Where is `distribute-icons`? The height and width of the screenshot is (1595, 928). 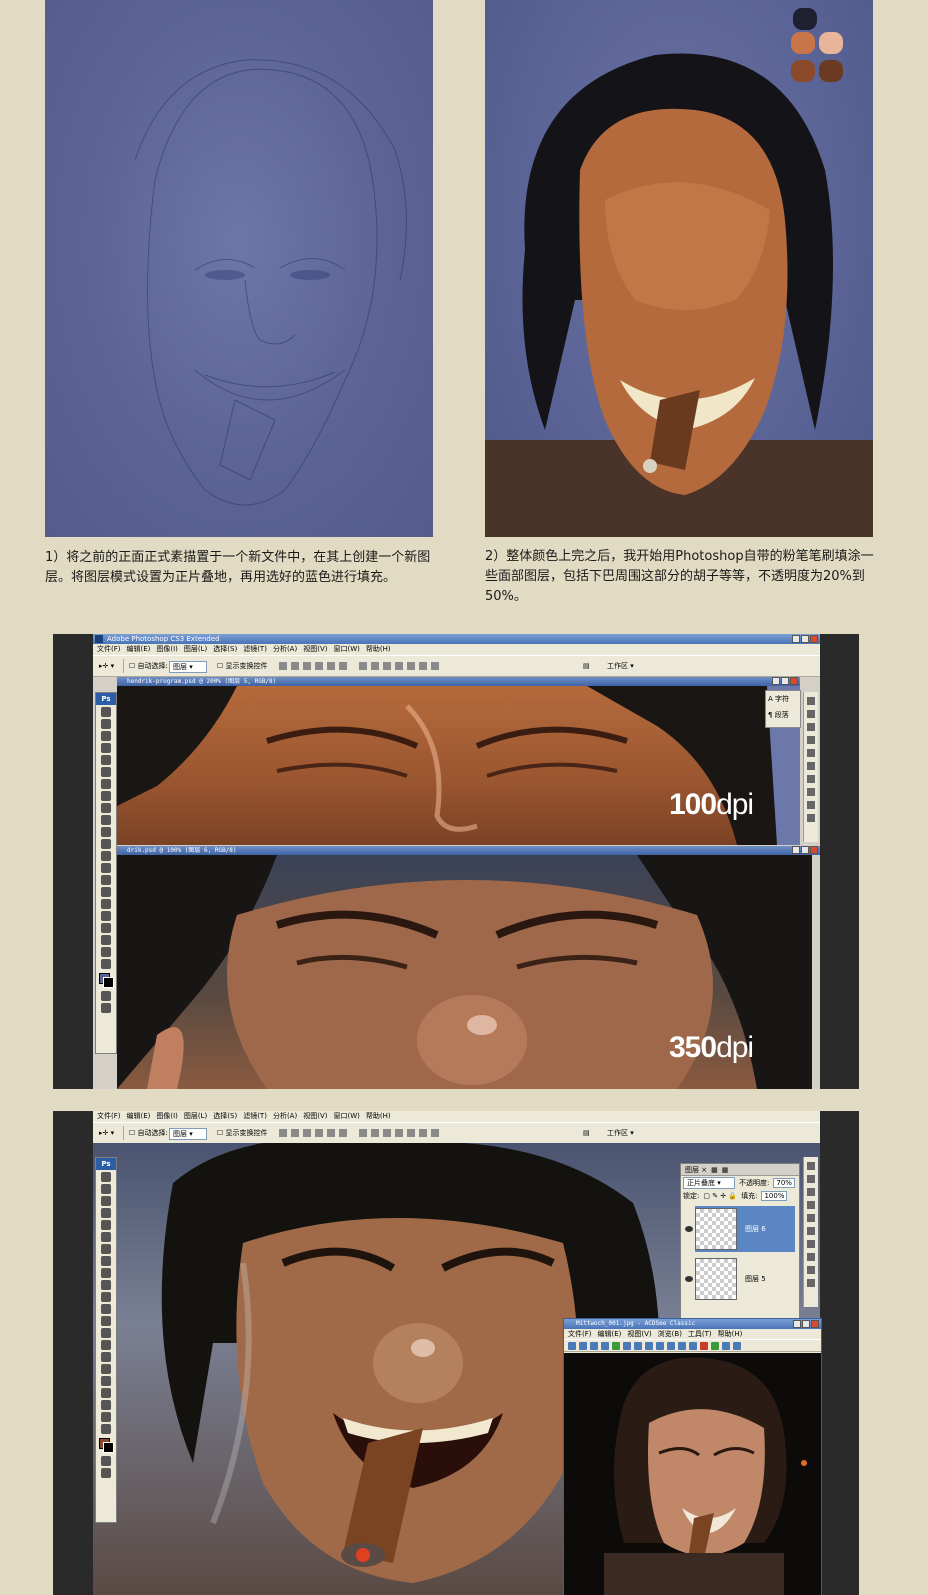
distribute-icons is located at coordinates (399, 1133).